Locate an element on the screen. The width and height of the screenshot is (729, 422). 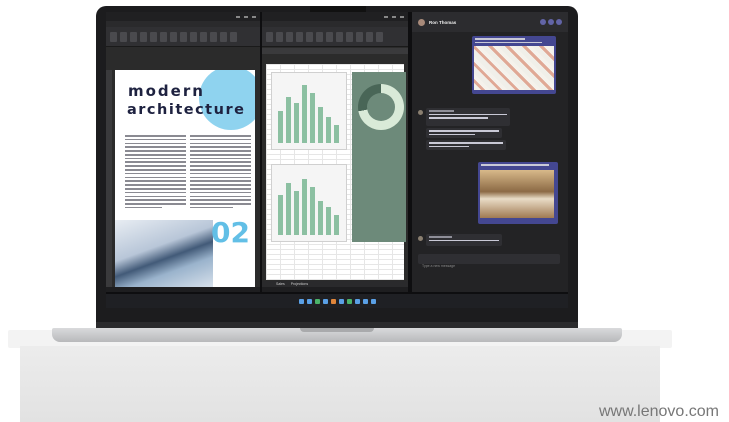
start-icon is located at coordinates (301, 301).